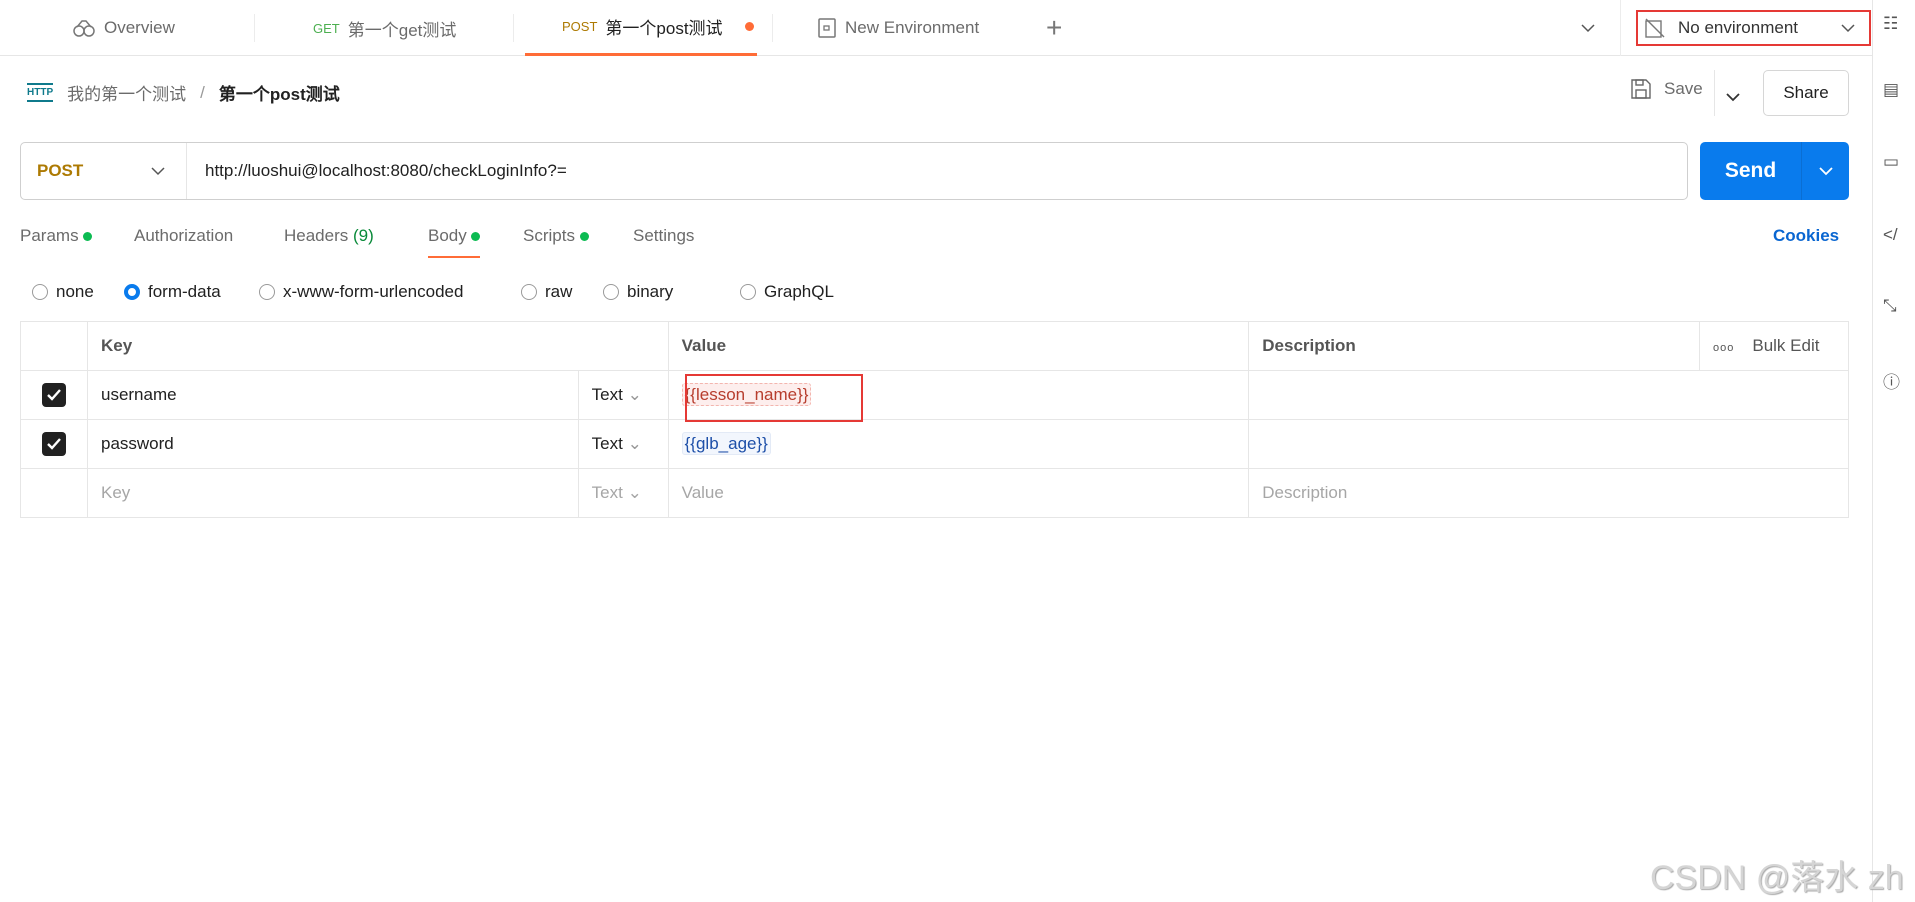 The width and height of the screenshot is (1915, 902). I want to click on breadcrumb: HTTP 我的第一个测试 / 第一个post测试, so click(183, 92).